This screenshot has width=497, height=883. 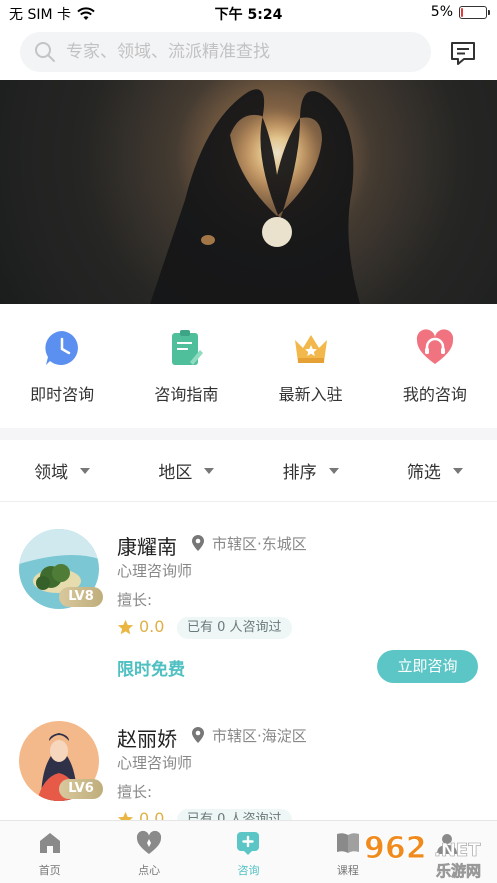 I want to click on tab-consult: 咨询, so click(x=248, y=852).